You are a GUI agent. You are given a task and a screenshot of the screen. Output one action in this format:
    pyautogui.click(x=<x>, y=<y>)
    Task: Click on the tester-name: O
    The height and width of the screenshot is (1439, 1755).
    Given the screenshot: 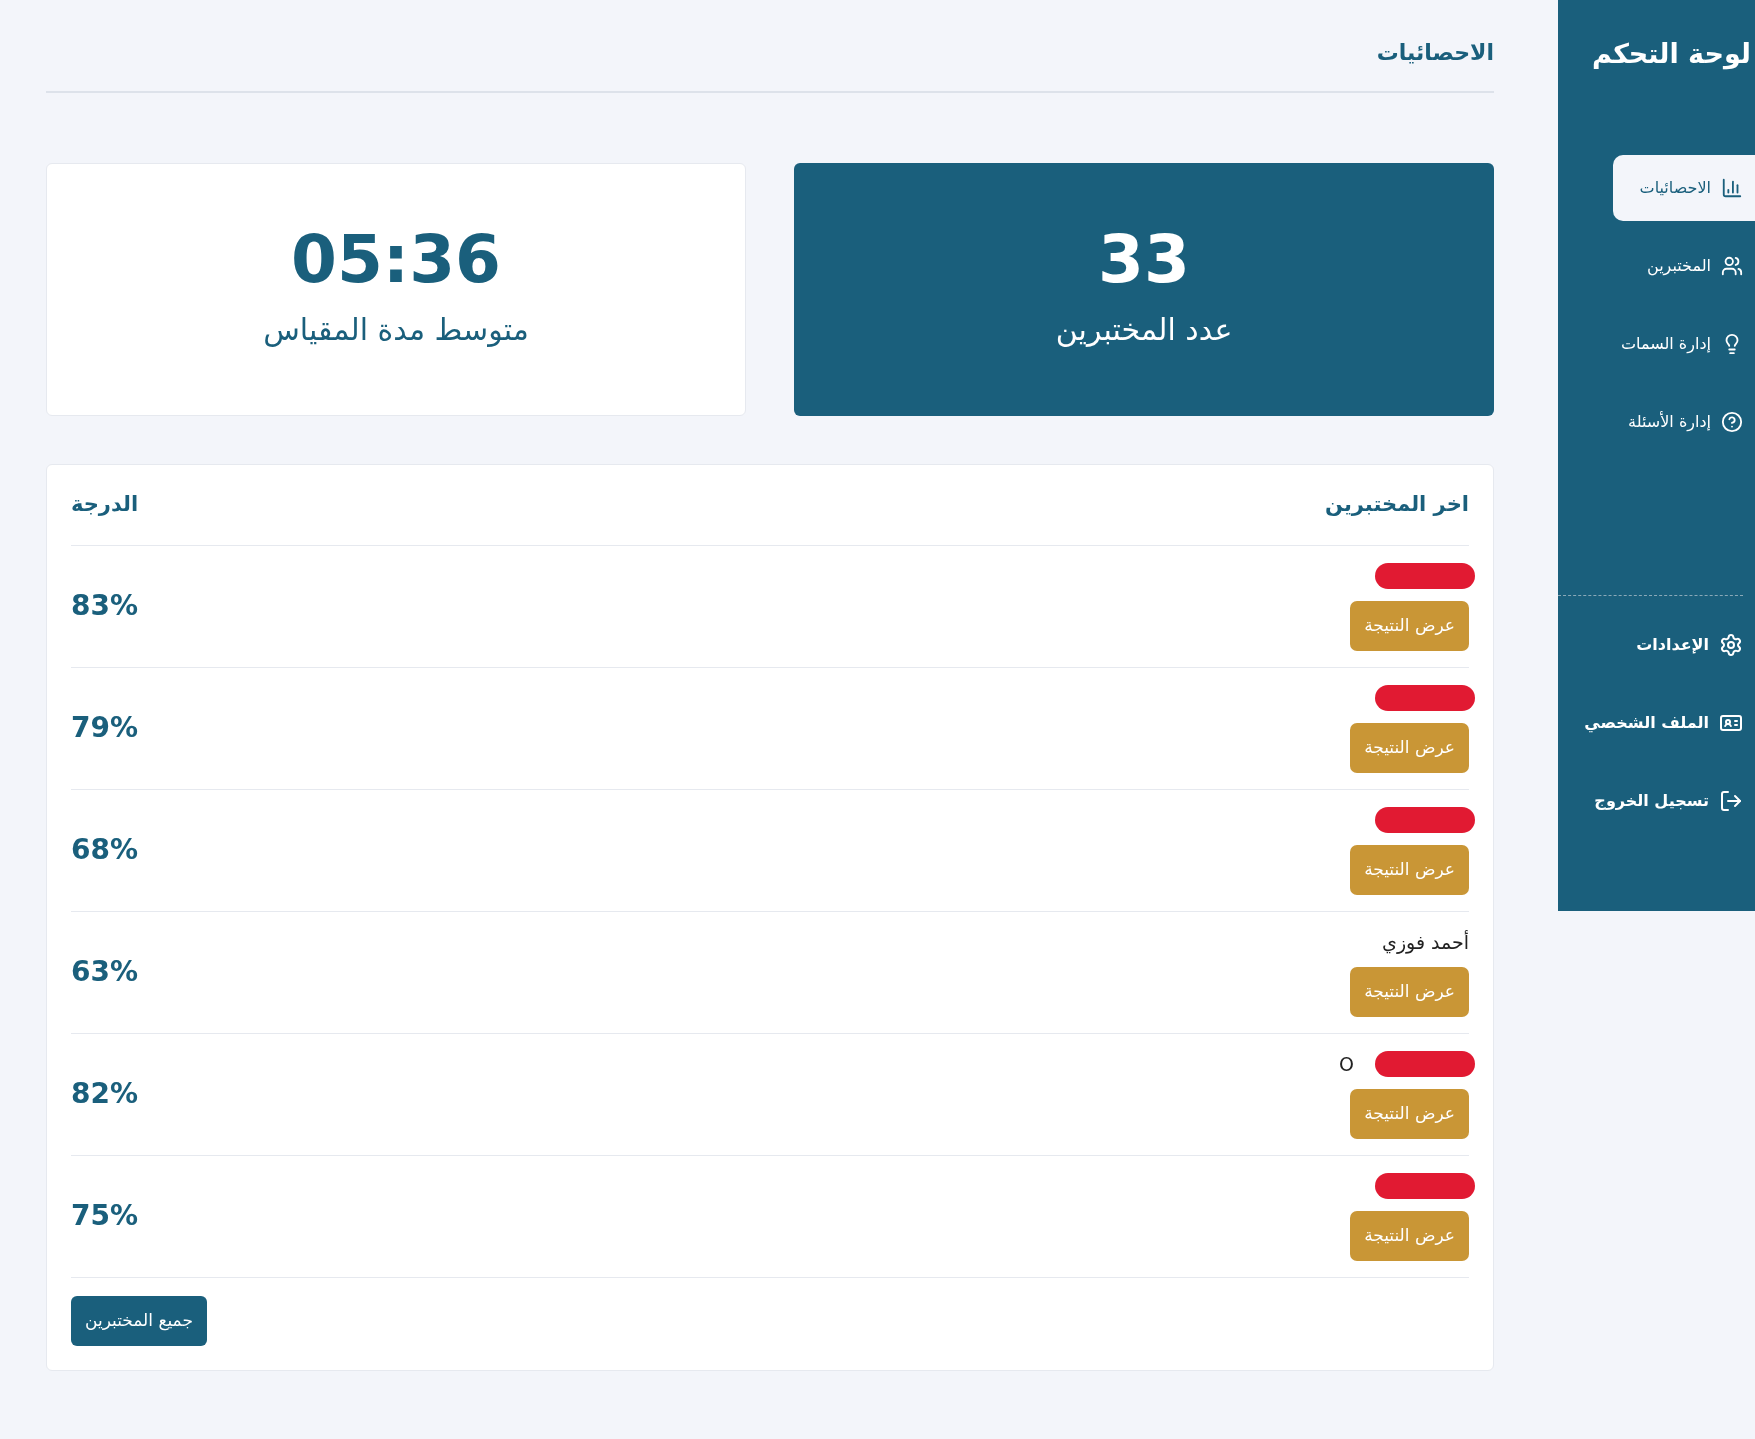 What is the action you would take?
    pyautogui.click(x=1346, y=1064)
    